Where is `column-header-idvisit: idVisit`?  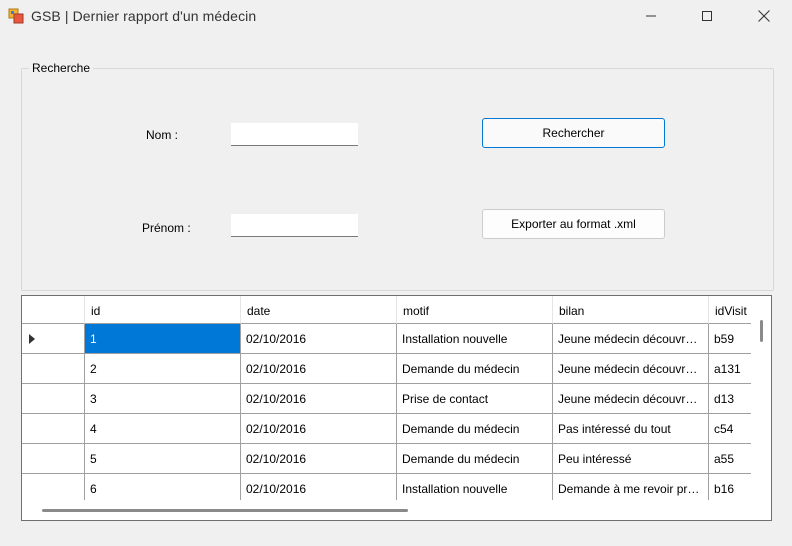
column-header-idvisit: idVisit is located at coordinates (730, 310).